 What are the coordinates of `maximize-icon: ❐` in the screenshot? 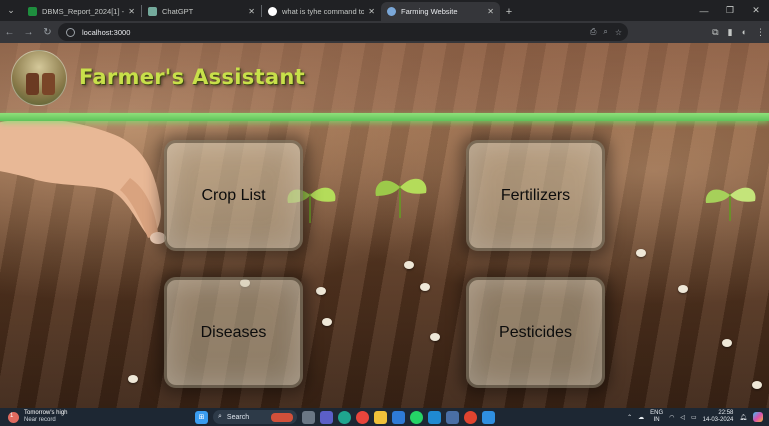 It's located at (730, 10).